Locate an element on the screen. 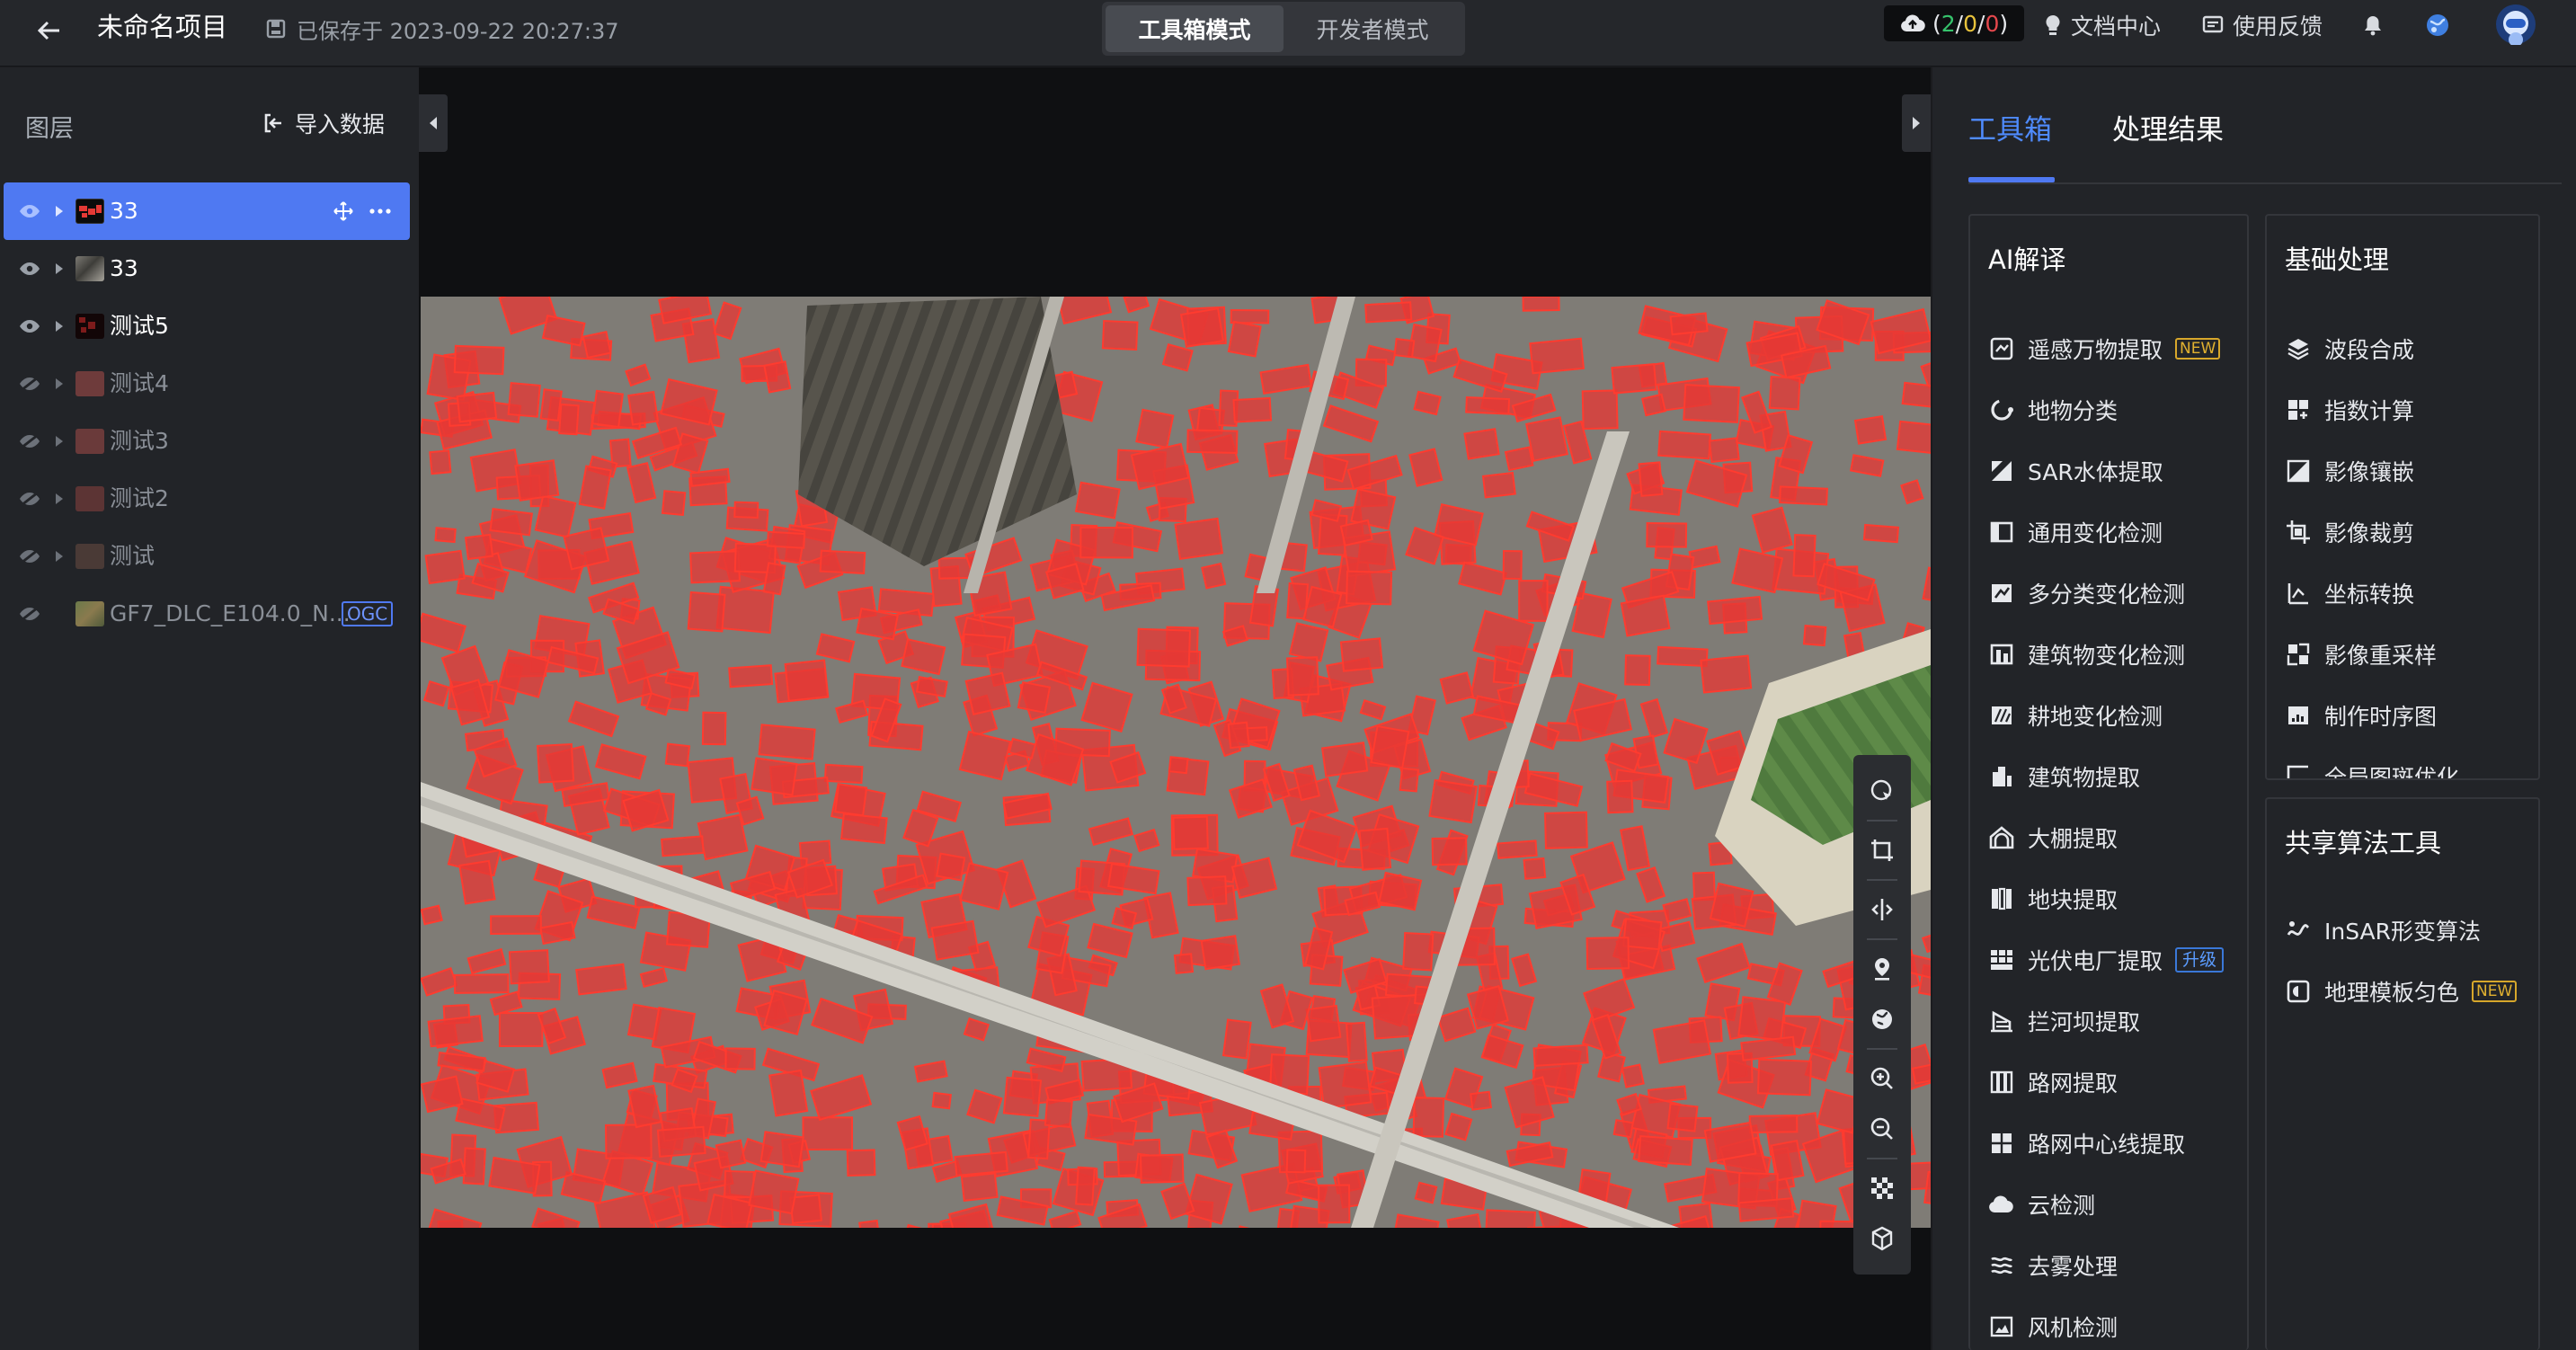  zoom-in-button is located at coordinates (1882, 1078).